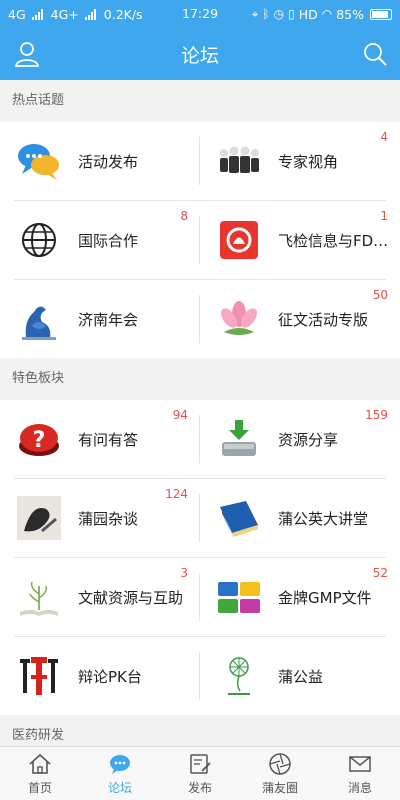 The height and width of the screenshot is (800, 400). I want to click on download-drive-icon, so click(239, 439).